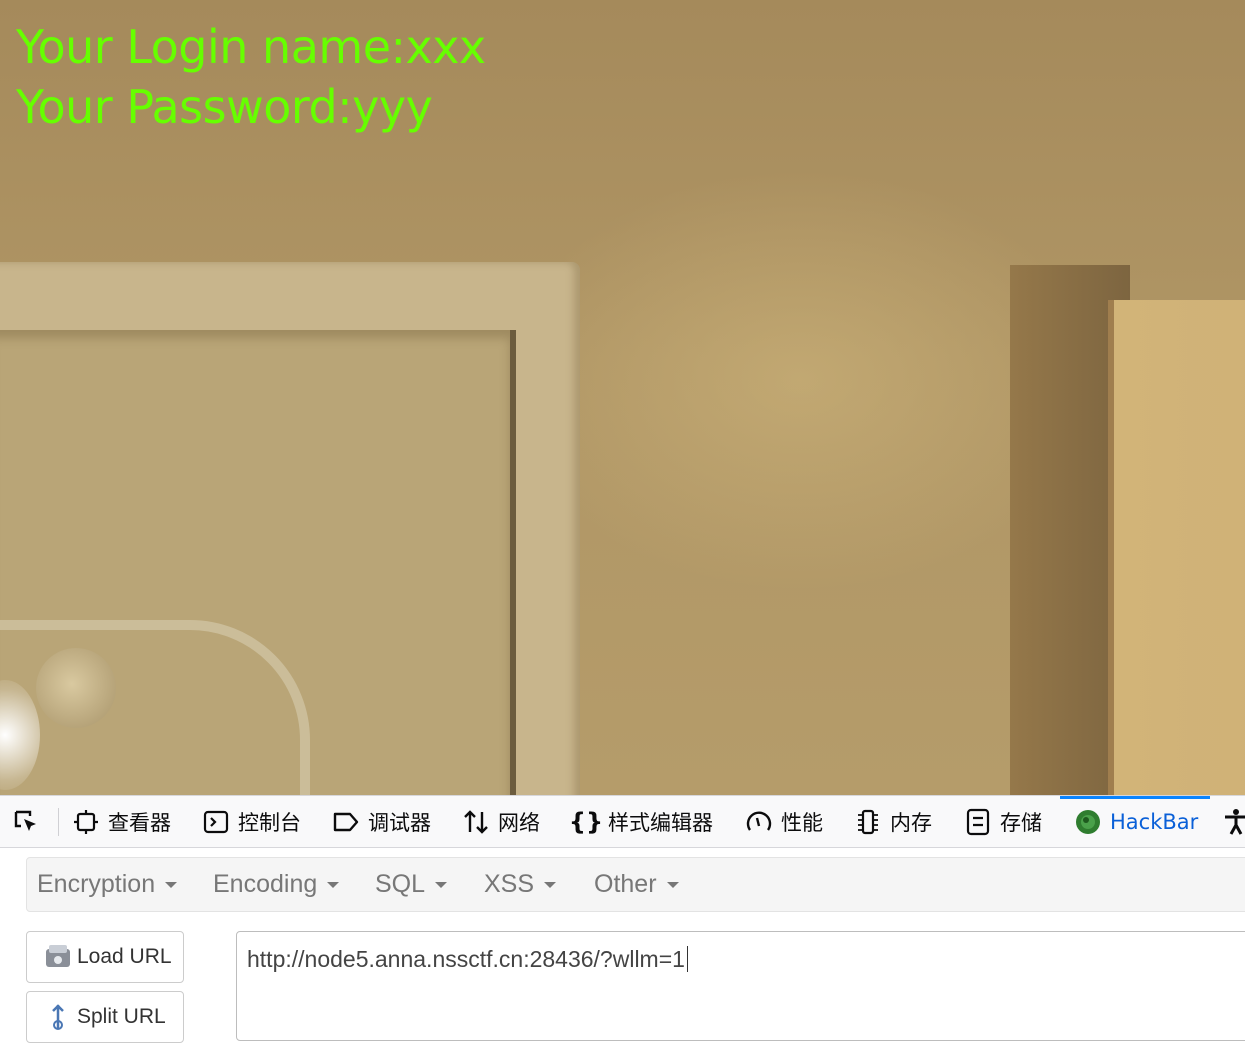 The width and height of the screenshot is (1245, 1043). Describe the element at coordinates (346, 822) in the screenshot. I see `debugger-icon` at that location.